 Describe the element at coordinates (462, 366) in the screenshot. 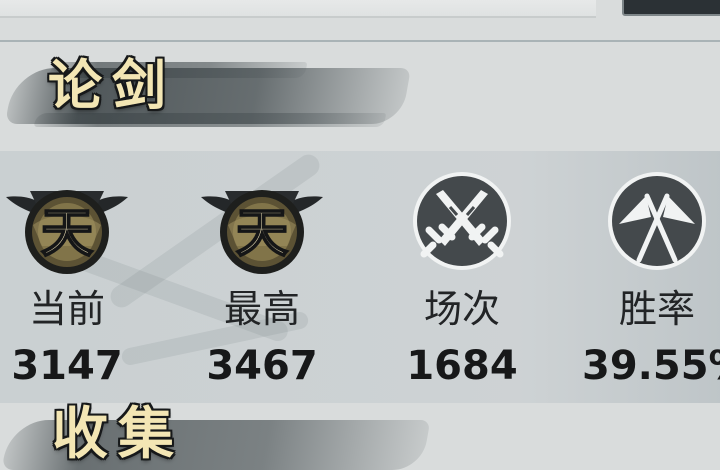

I see `stat-value: 1684` at that location.